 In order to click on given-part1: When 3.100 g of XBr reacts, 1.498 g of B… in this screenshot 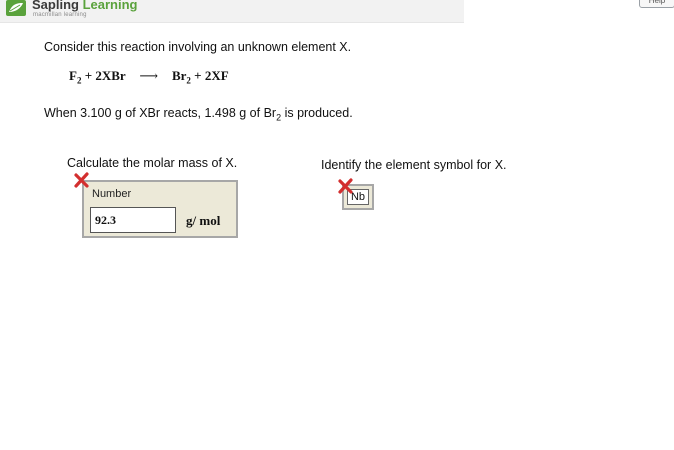, I will do `click(160, 113)`.